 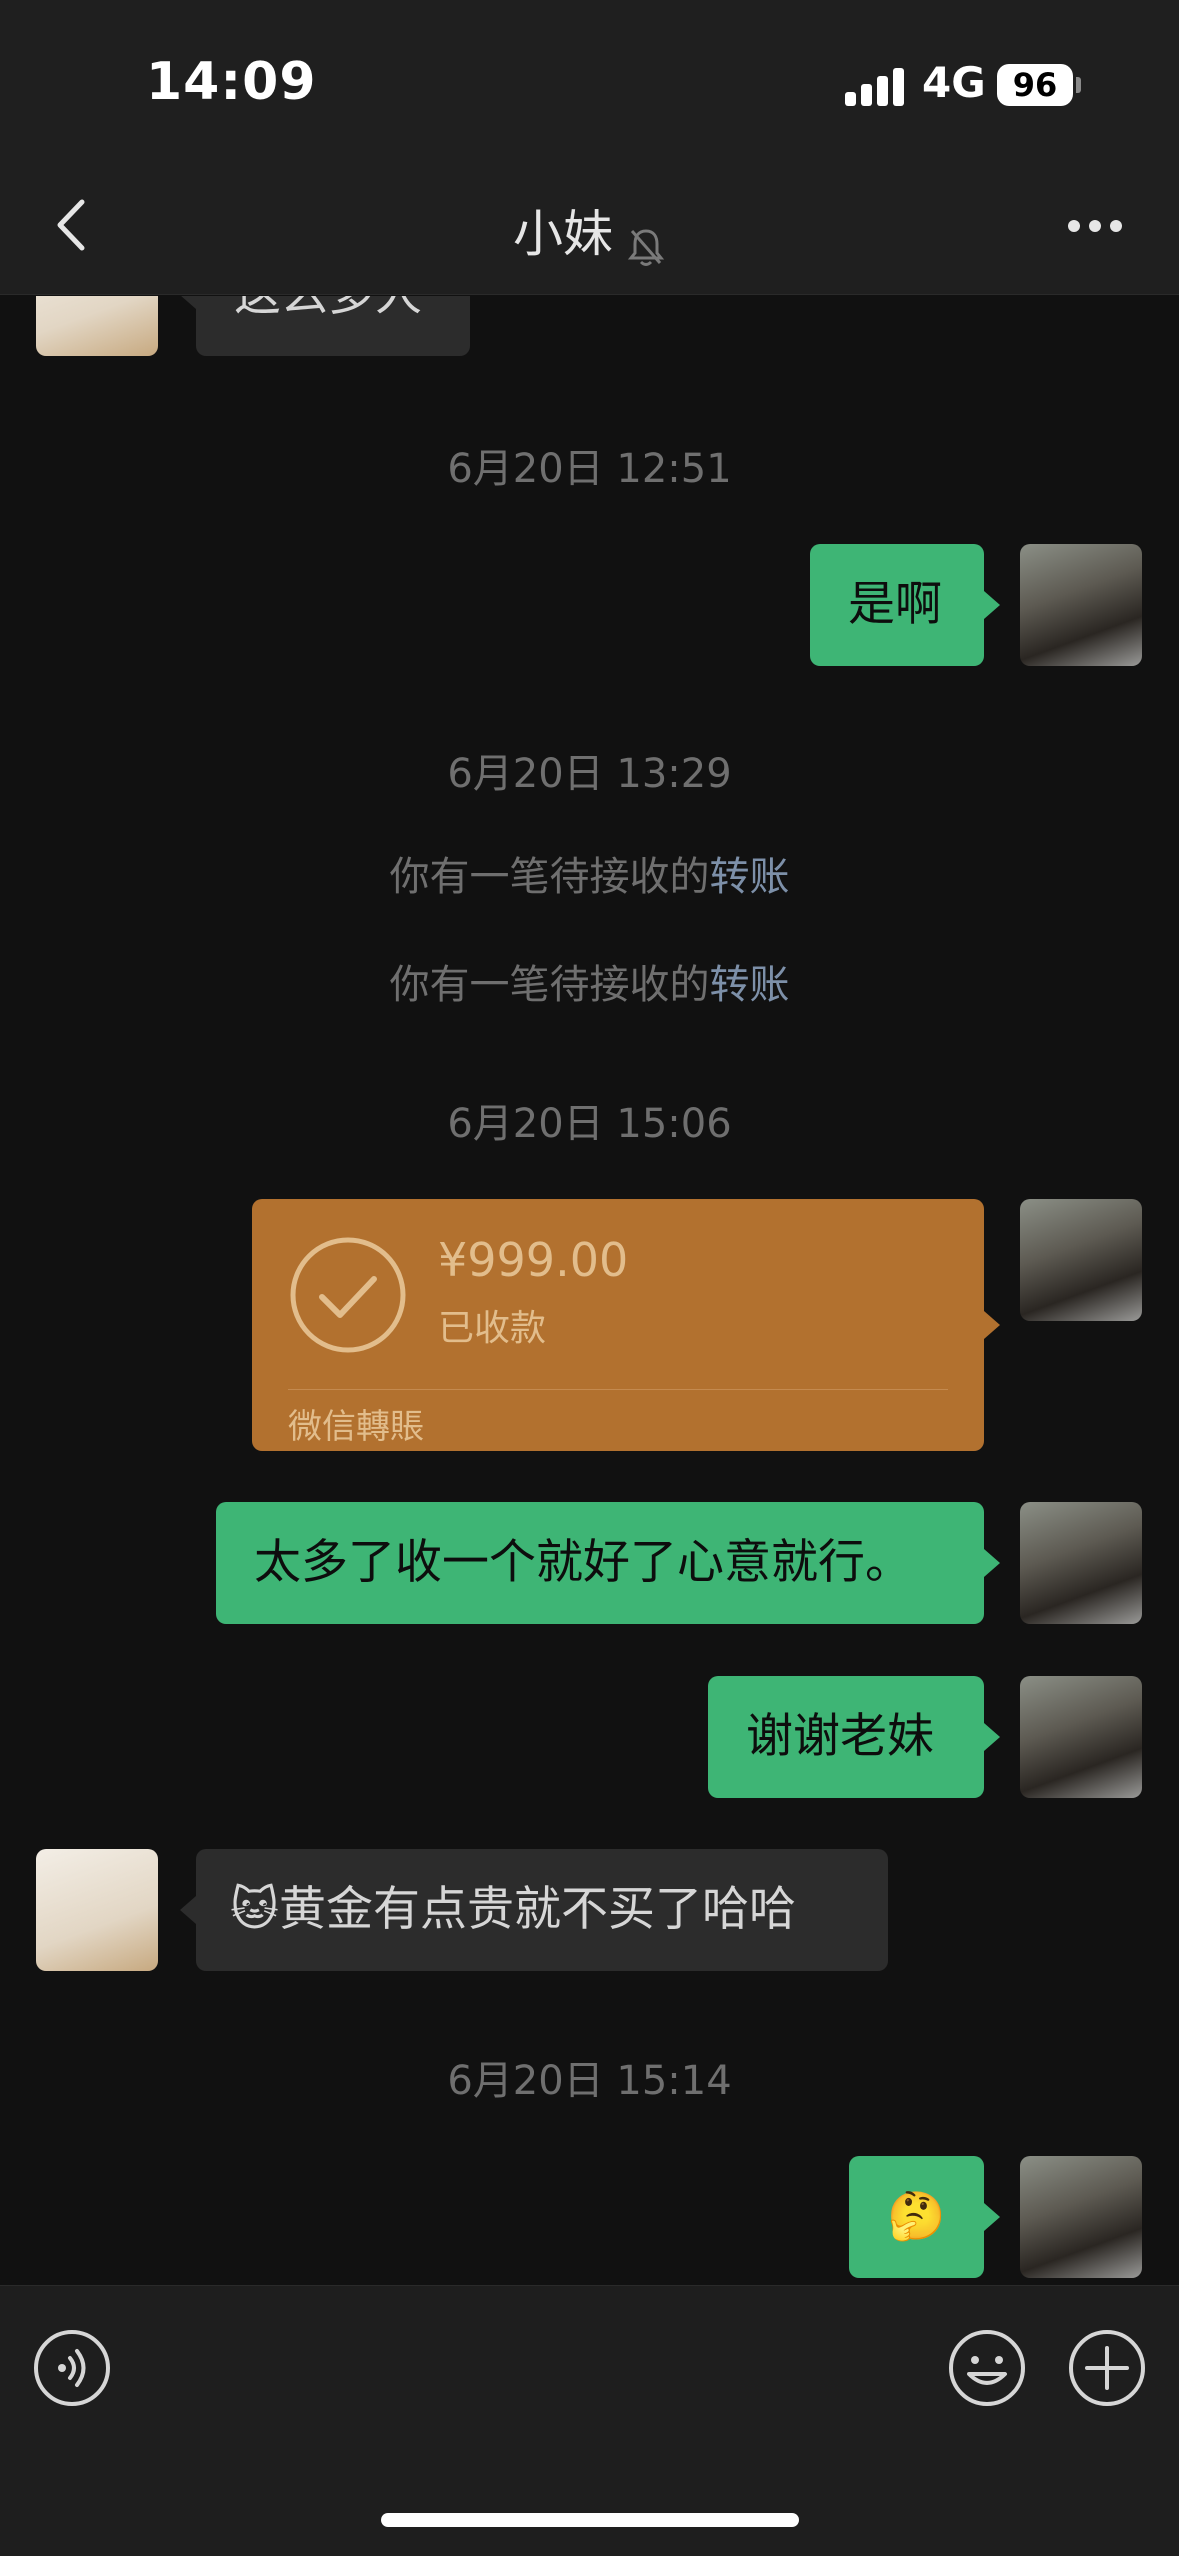 I want to click on battery-icon: 96, so click(x=1035, y=85).